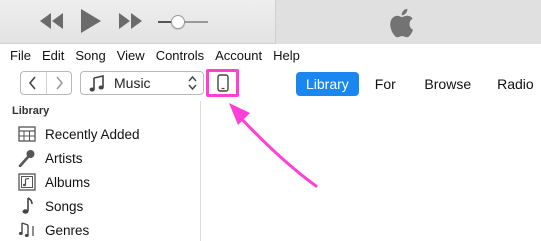 The image size is (541, 241). What do you see at coordinates (327, 84) in the screenshot?
I see `tab-library: Library` at bounding box center [327, 84].